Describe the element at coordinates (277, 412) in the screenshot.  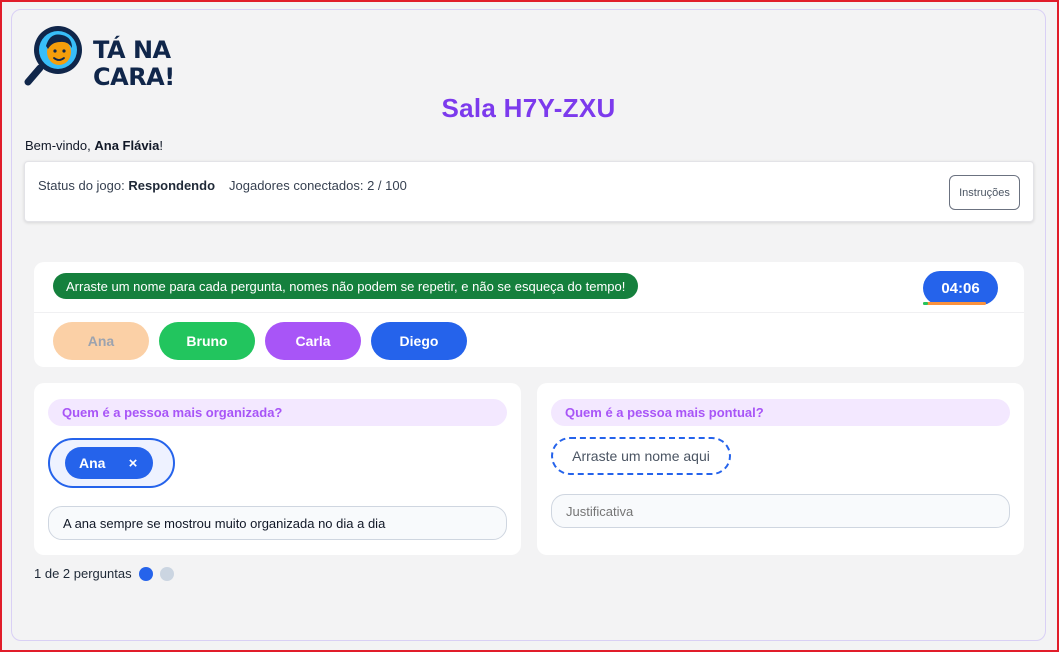
I see `question-title: Quem é a pessoa mais organizada?` at that location.